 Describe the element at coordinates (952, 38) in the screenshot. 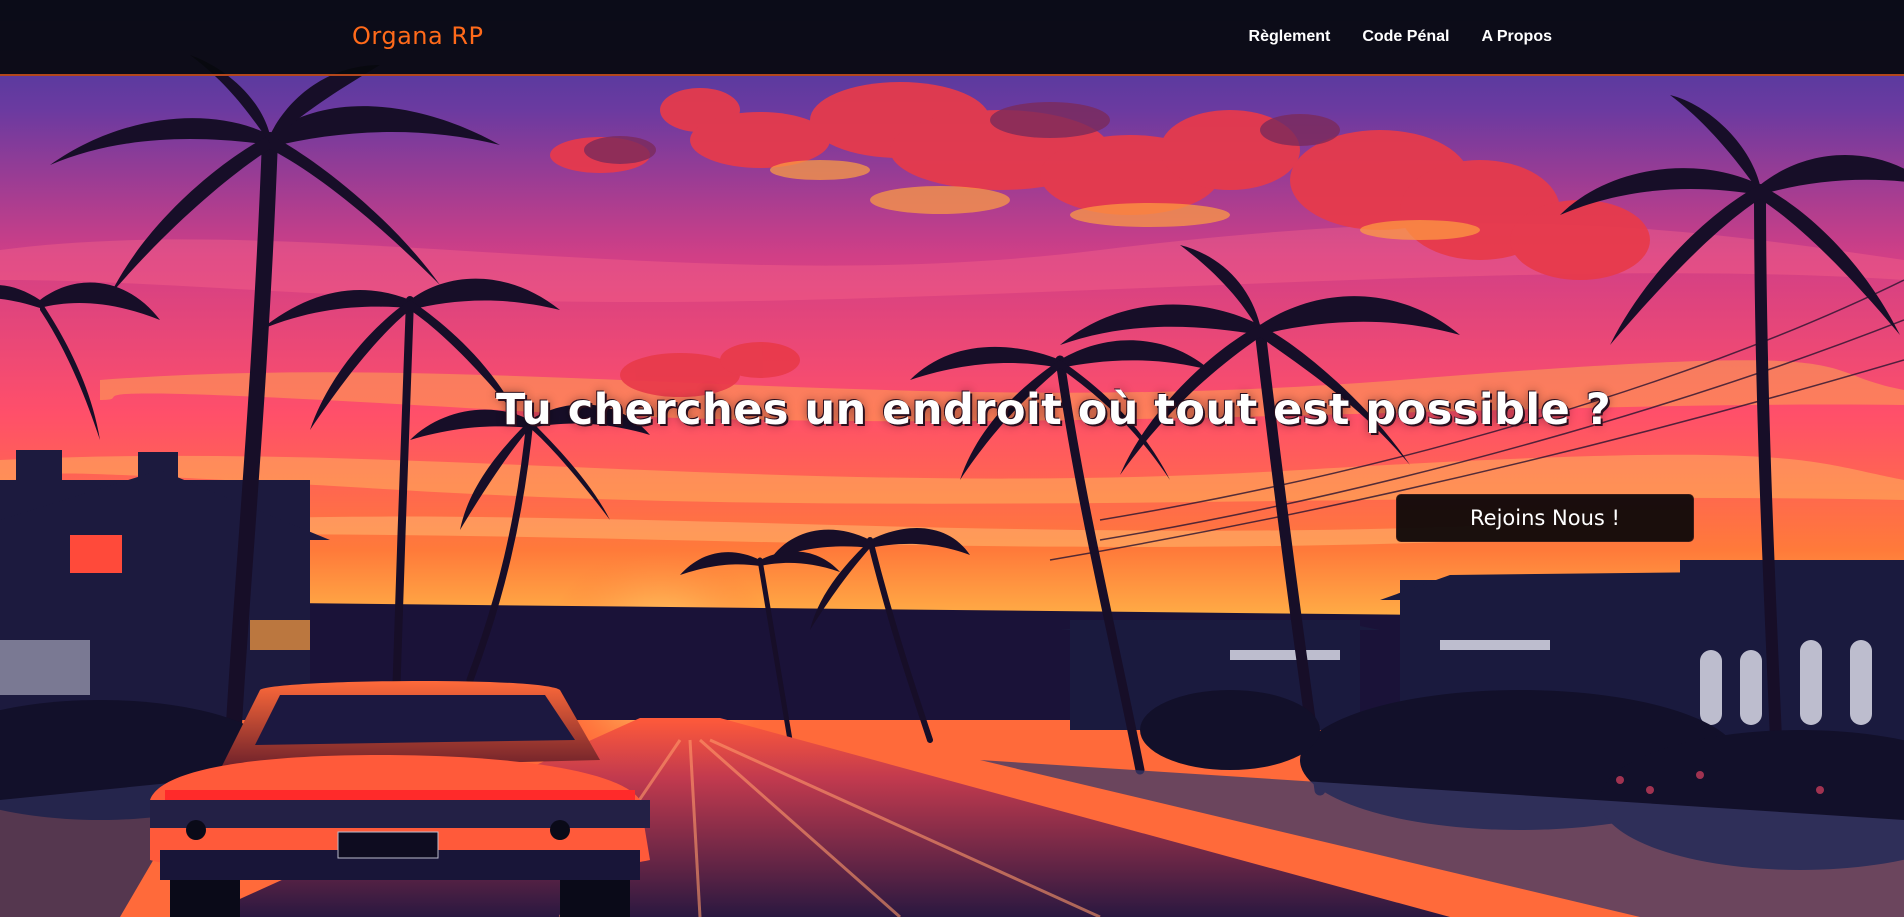

I see `top-navbar: Organa RP Règlement Code Pénal A Propos` at that location.